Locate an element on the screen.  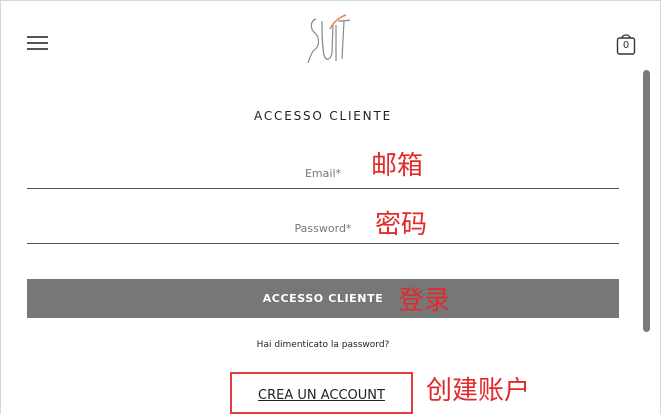
email-field is located at coordinates (323, 173).